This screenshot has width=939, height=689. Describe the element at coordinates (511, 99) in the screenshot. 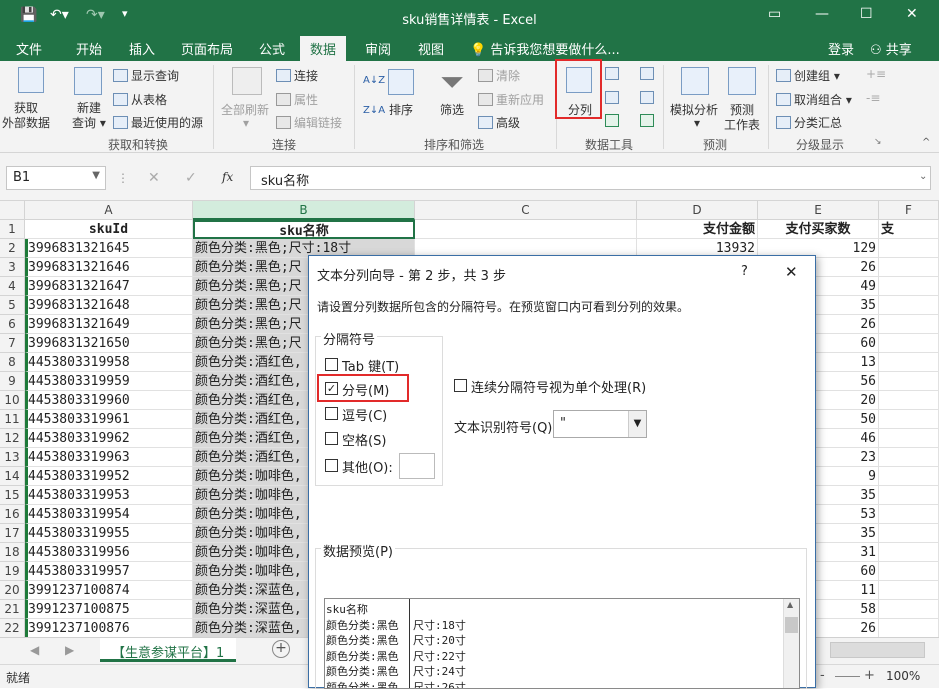

I see `reapply-button: 重新应用` at that location.